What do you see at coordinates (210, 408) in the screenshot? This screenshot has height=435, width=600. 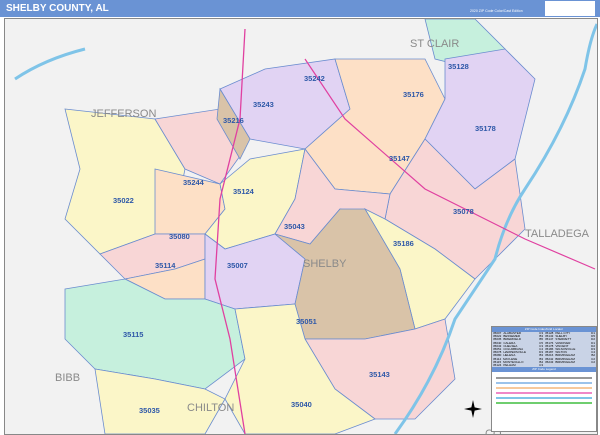 I see `county-label: CHILTON` at bounding box center [210, 408].